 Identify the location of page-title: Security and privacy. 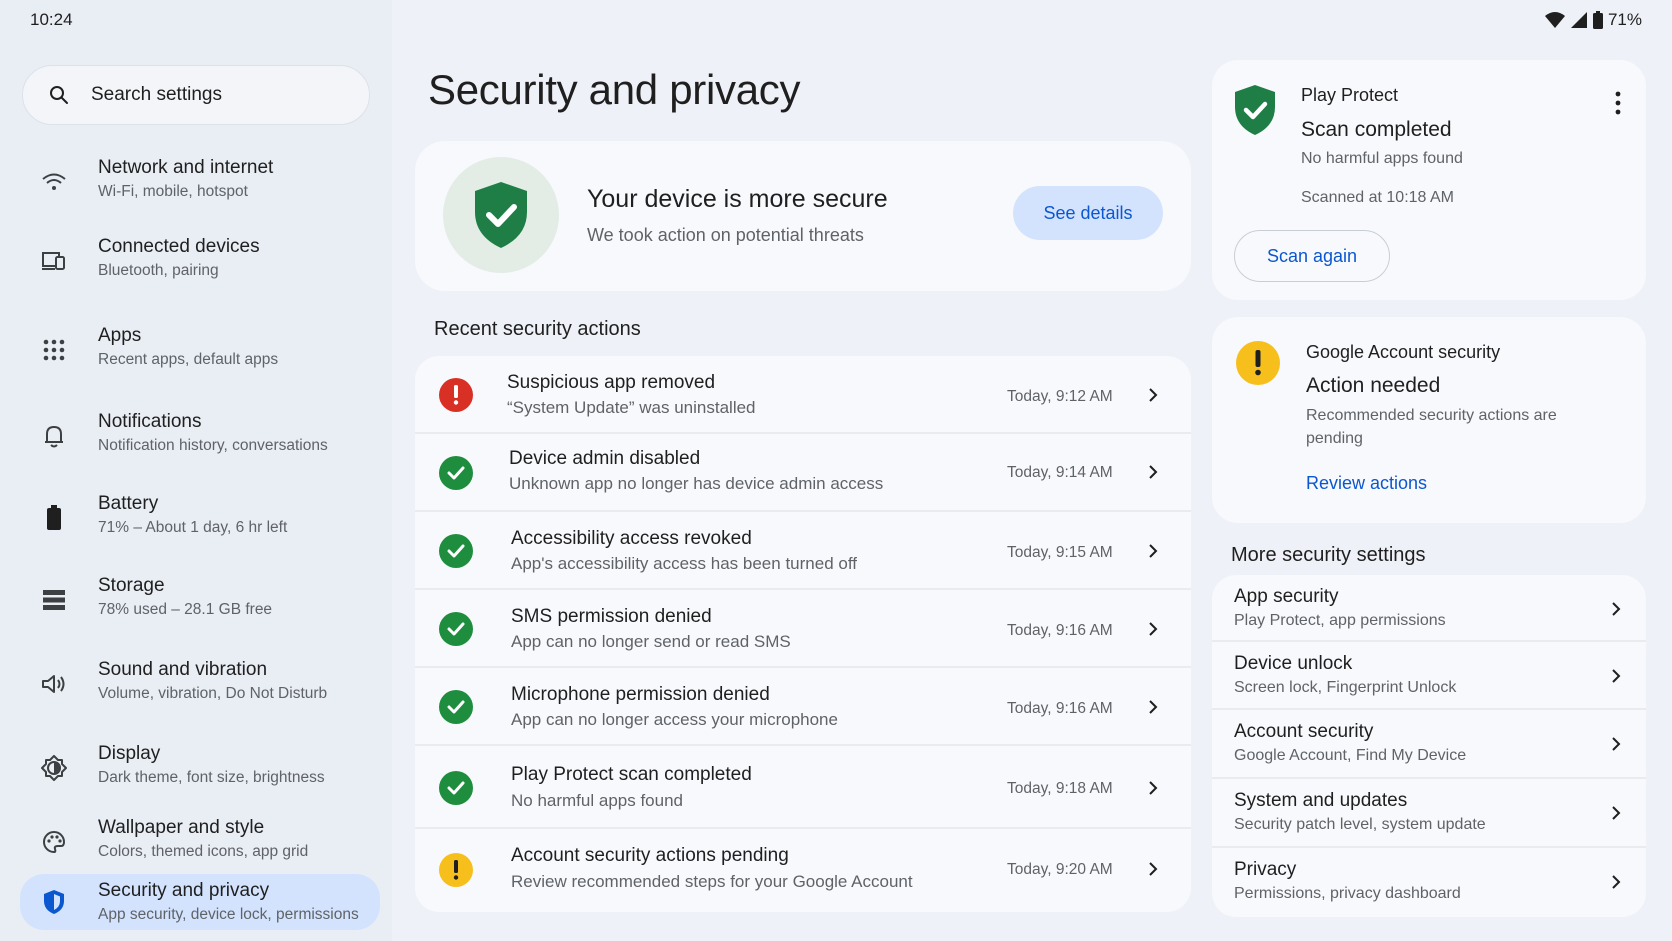
(614, 89).